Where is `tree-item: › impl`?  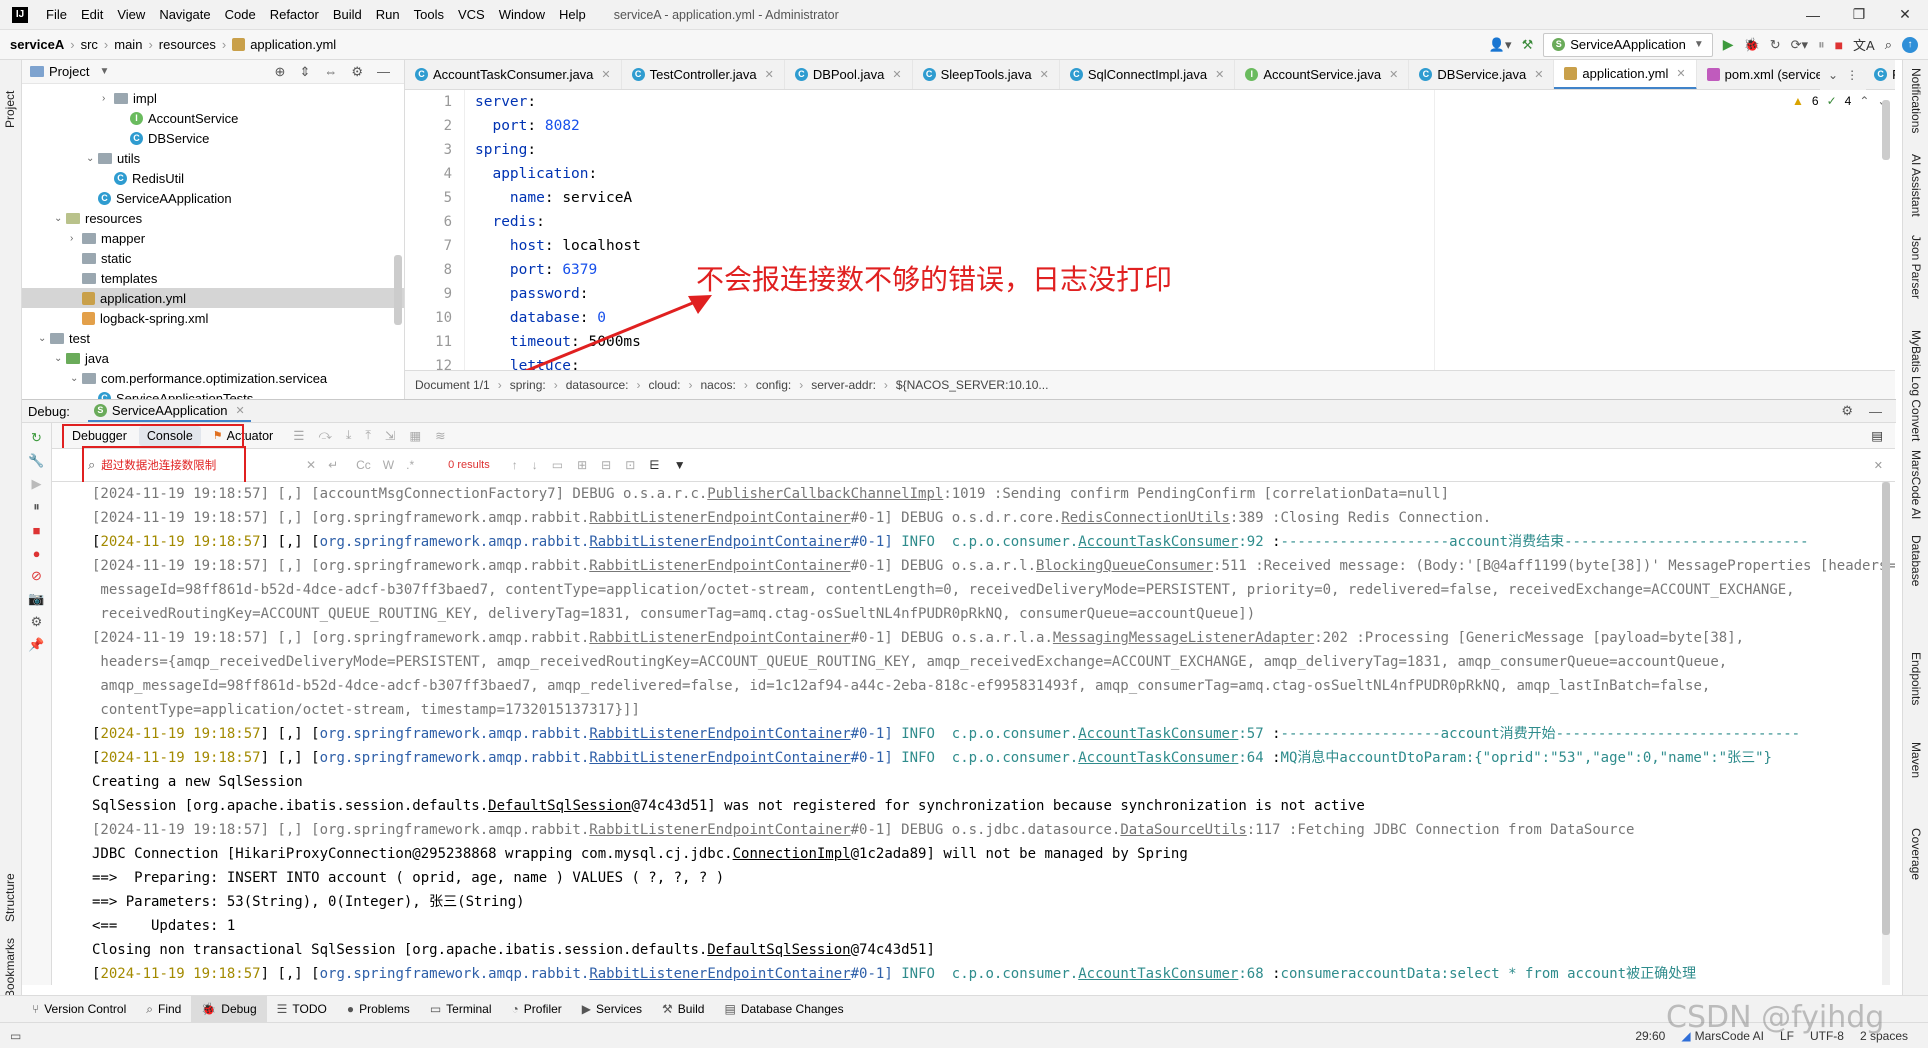 tree-item: › impl is located at coordinates (213, 98).